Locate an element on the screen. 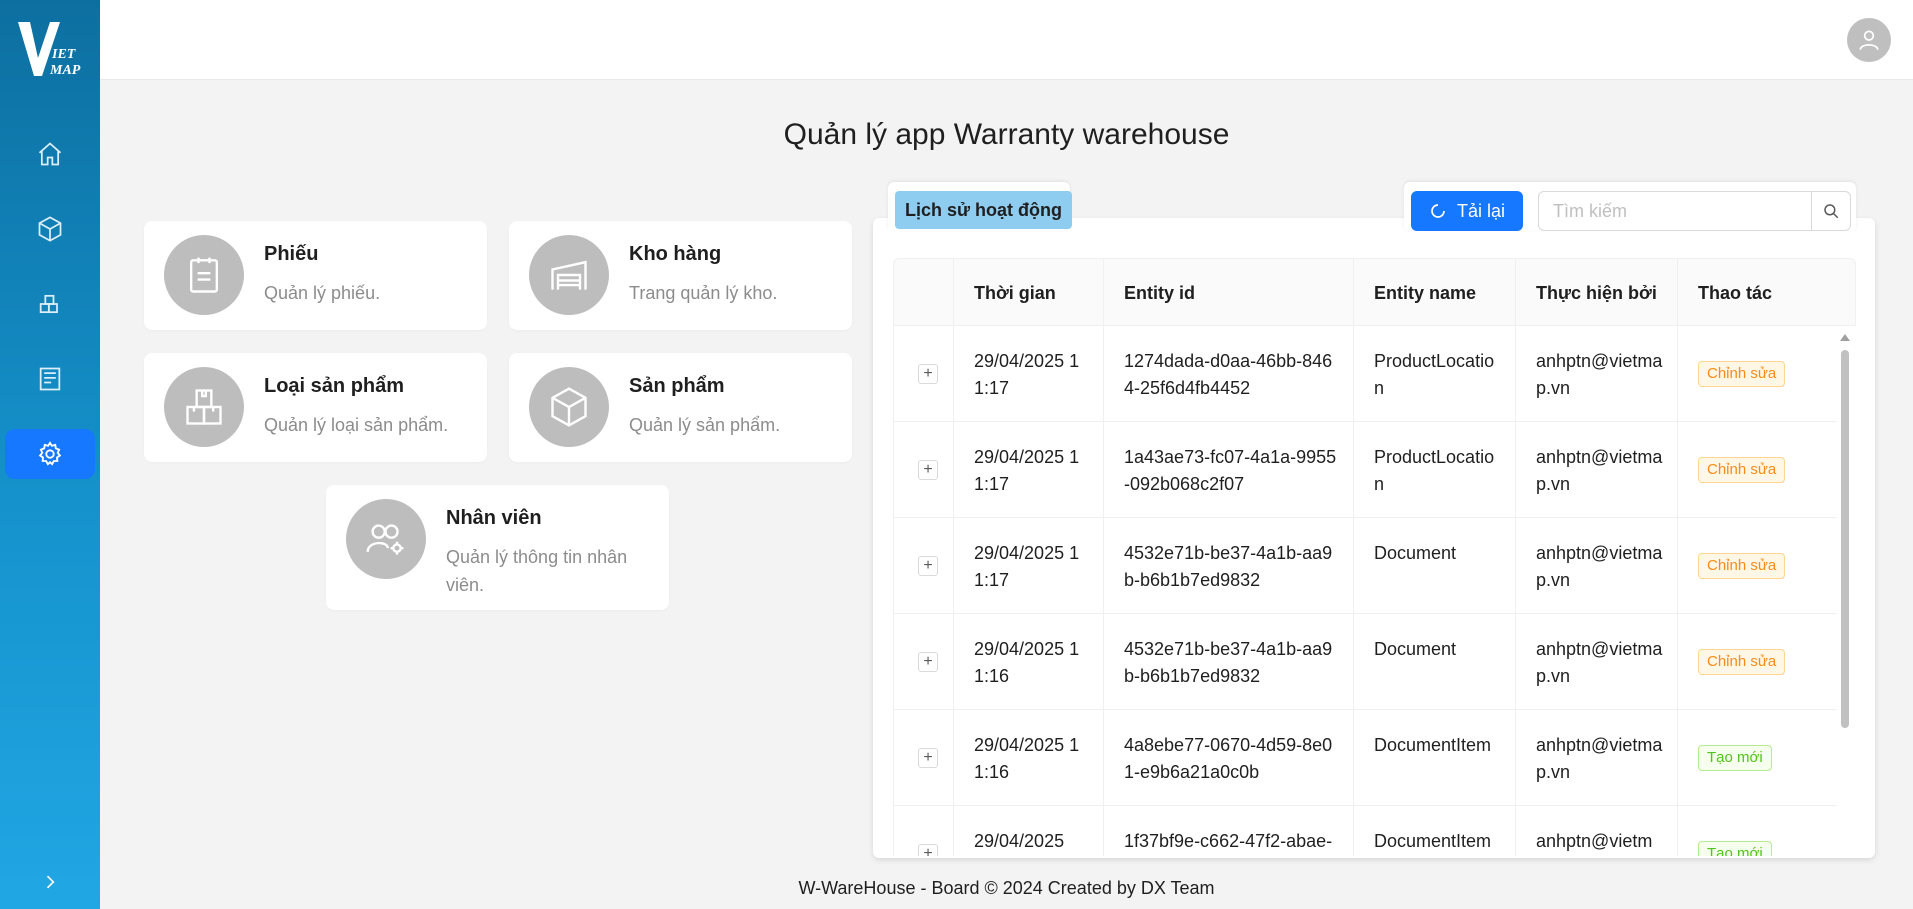 Image resolution: width=1913 pixels, height=909 pixels. card-title: Loại sản phẩm is located at coordinates (334, 386).